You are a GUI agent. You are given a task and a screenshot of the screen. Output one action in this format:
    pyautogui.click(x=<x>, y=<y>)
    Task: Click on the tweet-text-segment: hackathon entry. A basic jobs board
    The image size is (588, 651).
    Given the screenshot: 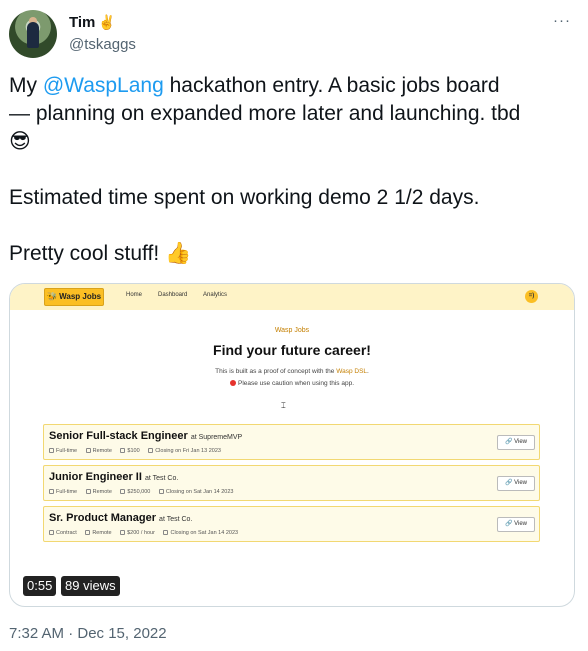 What is the action you would take?
    pyautogui.click(x=331, y=85)
    